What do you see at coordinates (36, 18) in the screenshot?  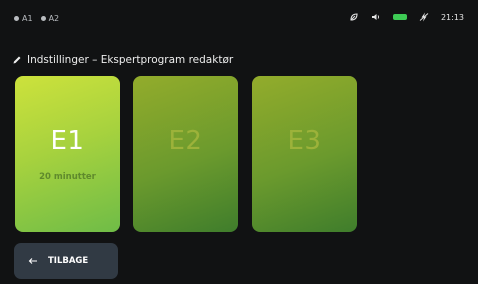 I see `status-indicators: A1 A2` at bounding box center [36, 18].